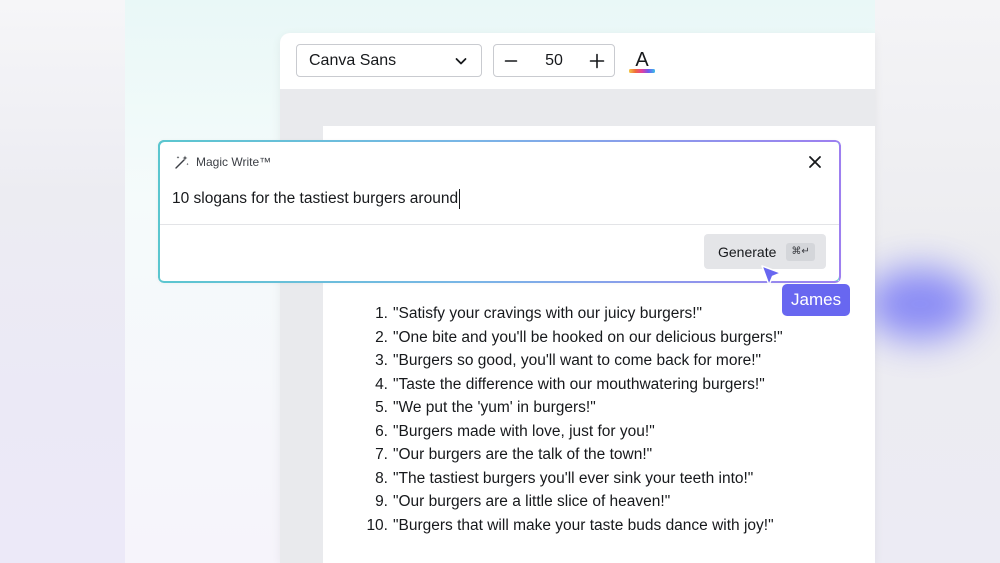 This screenshot has height=563, width=1000. What do you see at coordinates (771, 275) in the screenshot?
I see `pointer-cursor-icon` at bounding box center [771, 275].